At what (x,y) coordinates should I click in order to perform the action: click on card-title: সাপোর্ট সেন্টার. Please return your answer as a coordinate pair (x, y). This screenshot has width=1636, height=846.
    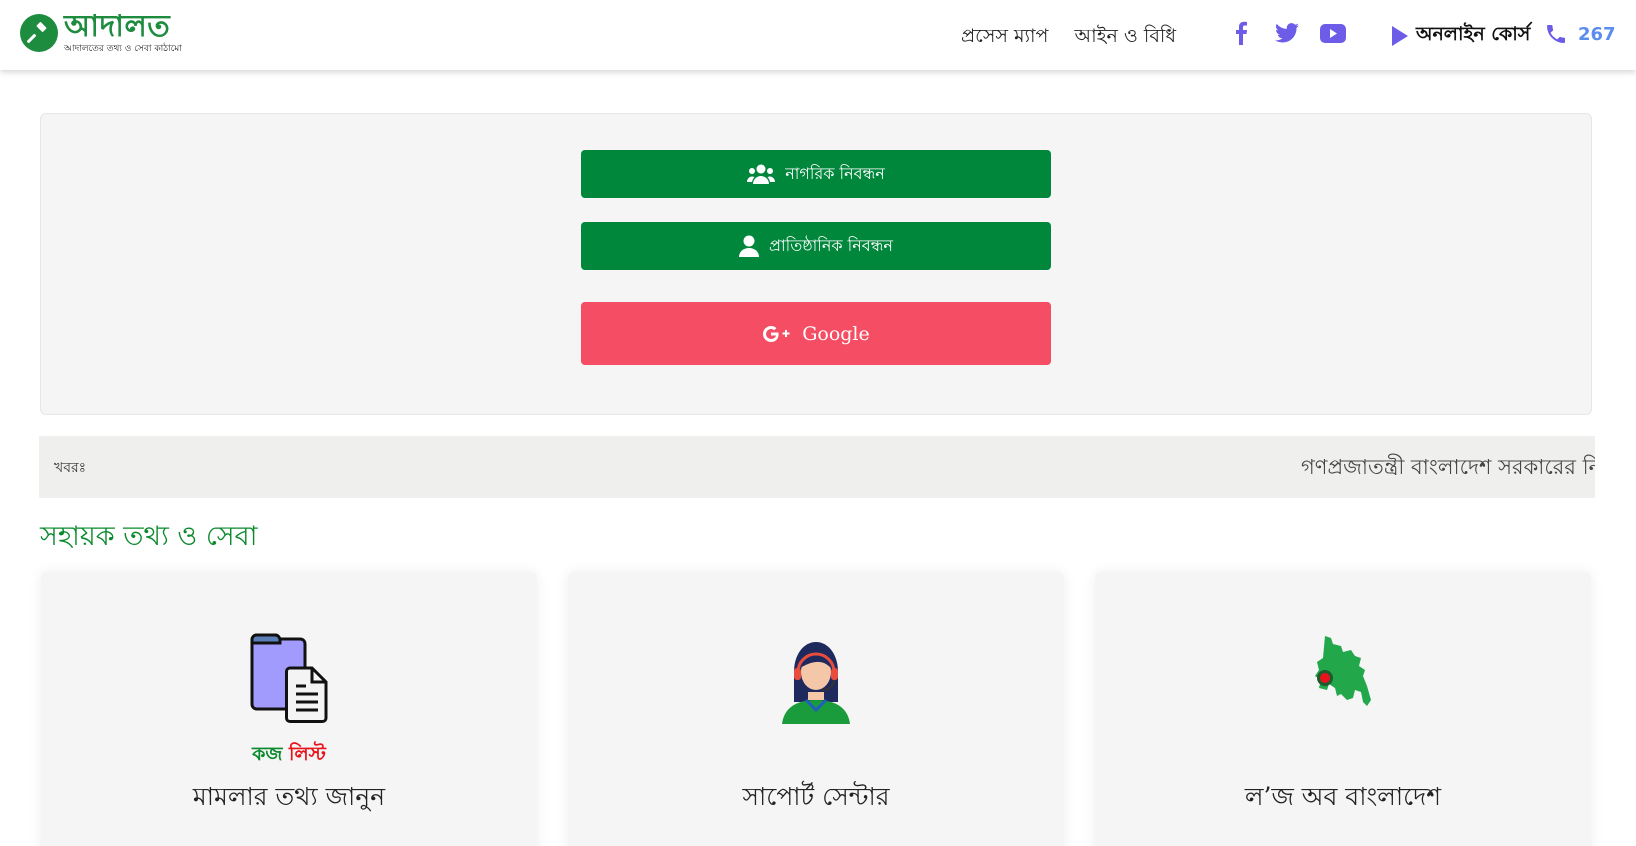
    Looking at the image, I should click on (816, 796).